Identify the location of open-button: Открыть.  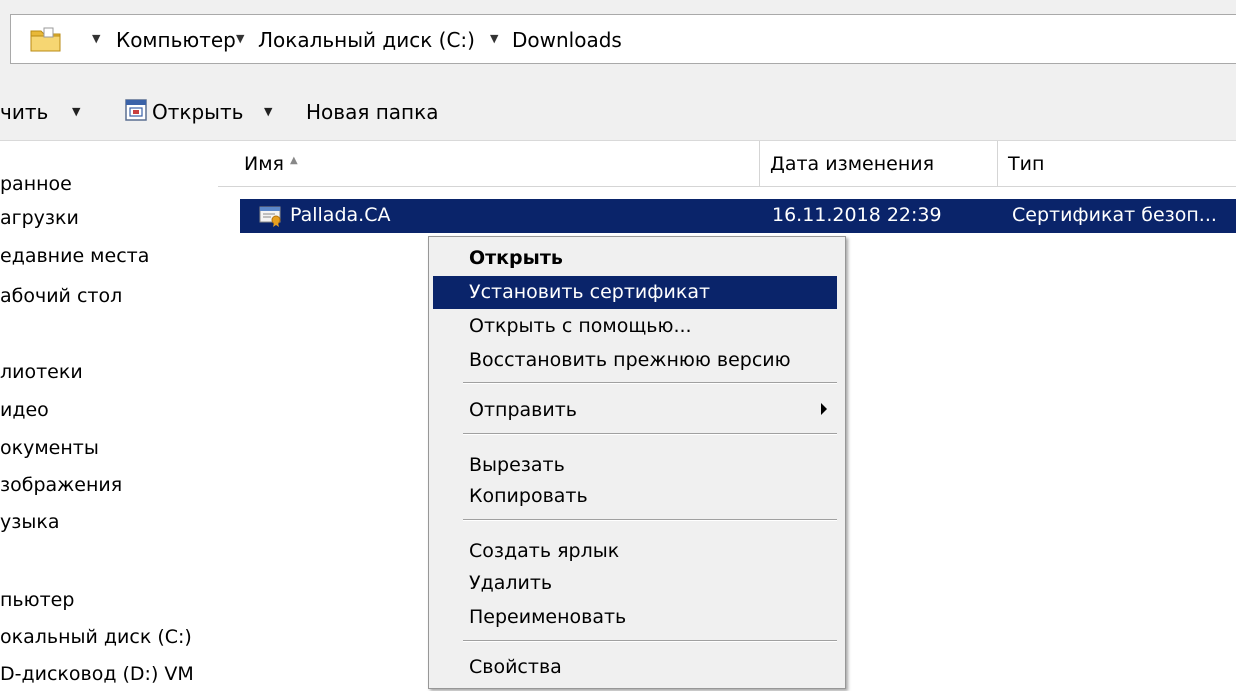
(197, 112).